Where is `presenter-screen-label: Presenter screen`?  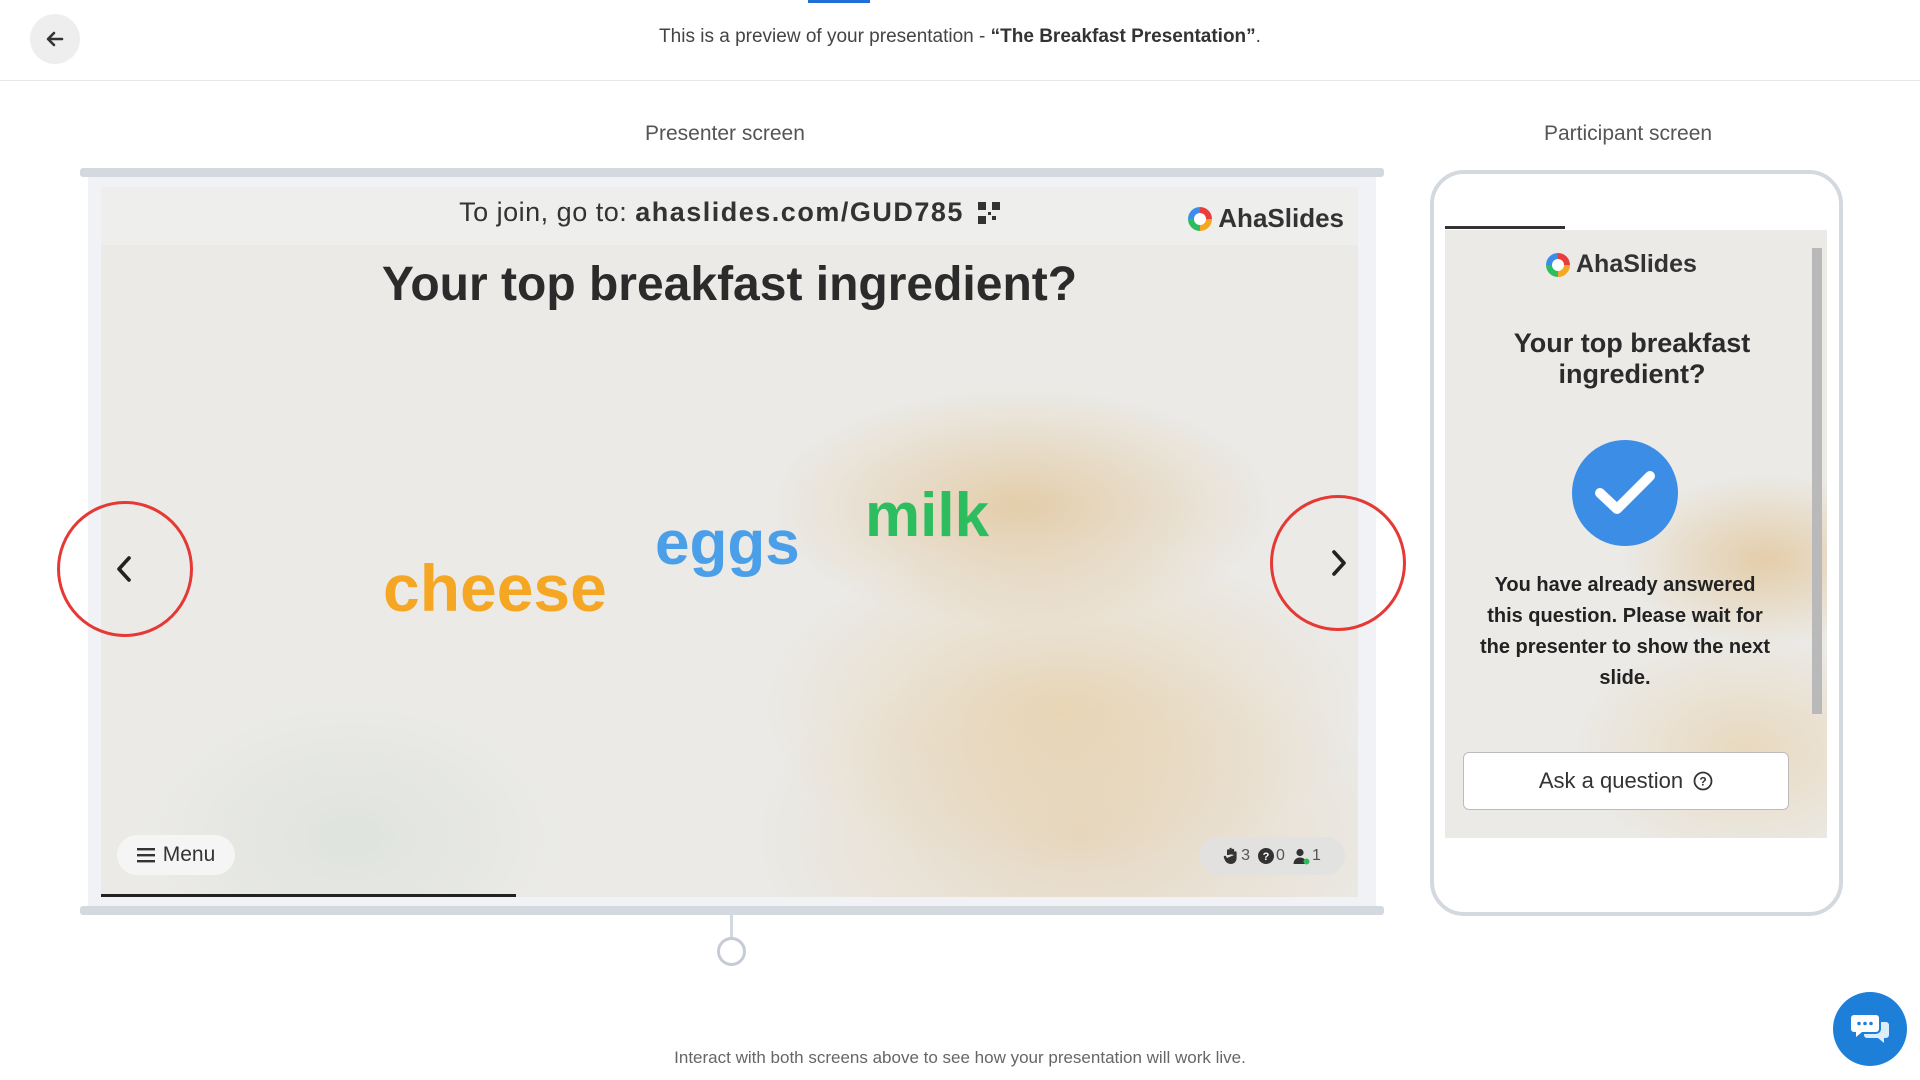 presenter-screen-label: Presenter screen is located at coordinates (725, 133).